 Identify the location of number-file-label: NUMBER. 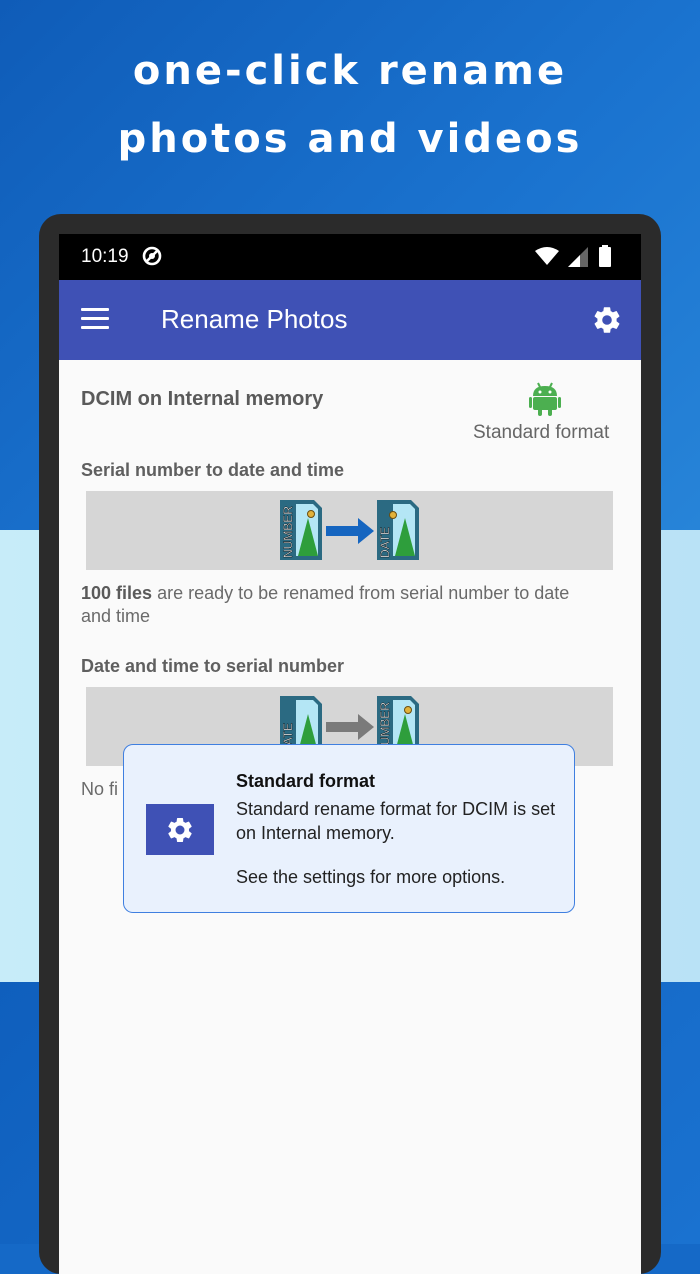
(288, 532).